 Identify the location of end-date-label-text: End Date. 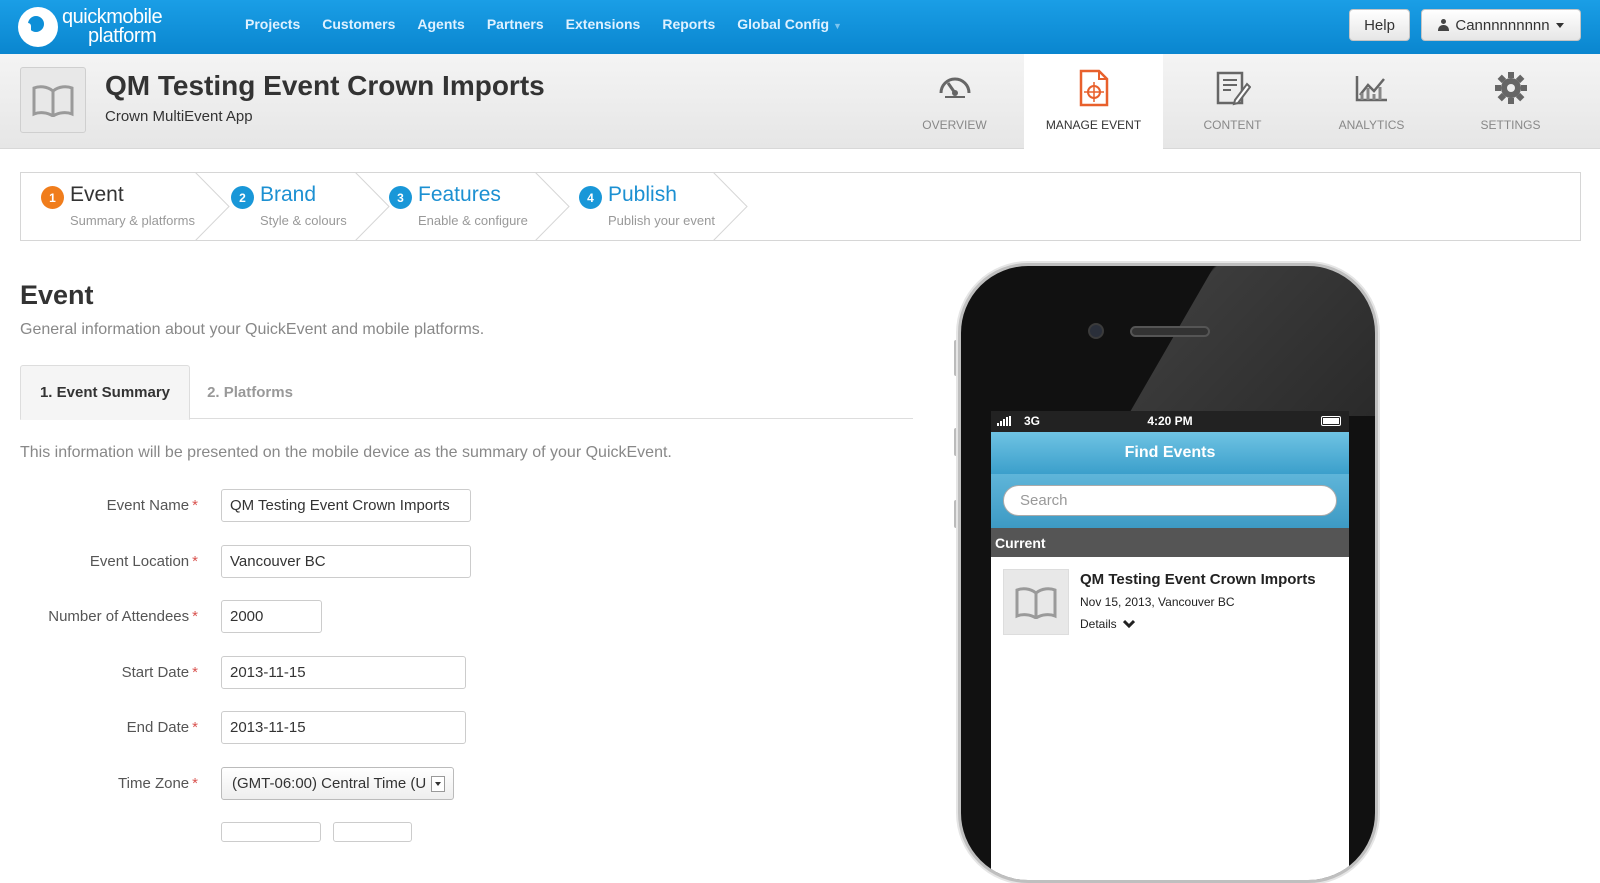
(158, 727).